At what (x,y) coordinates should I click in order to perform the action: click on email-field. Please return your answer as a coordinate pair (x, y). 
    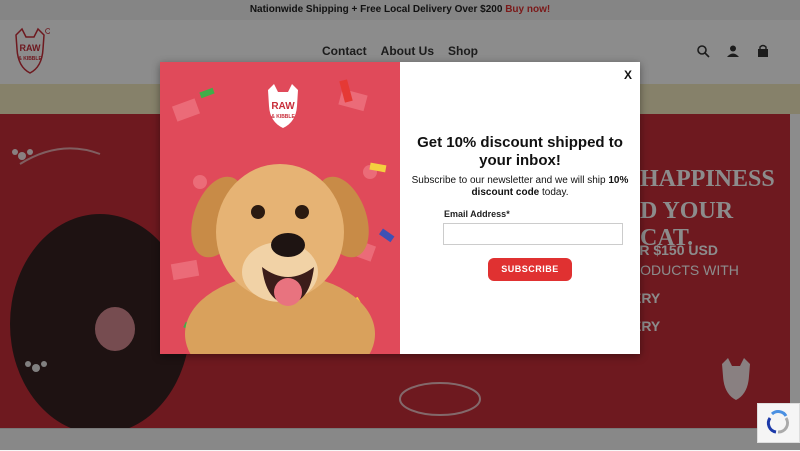
    Looking at the image, I should click on (533, 234).